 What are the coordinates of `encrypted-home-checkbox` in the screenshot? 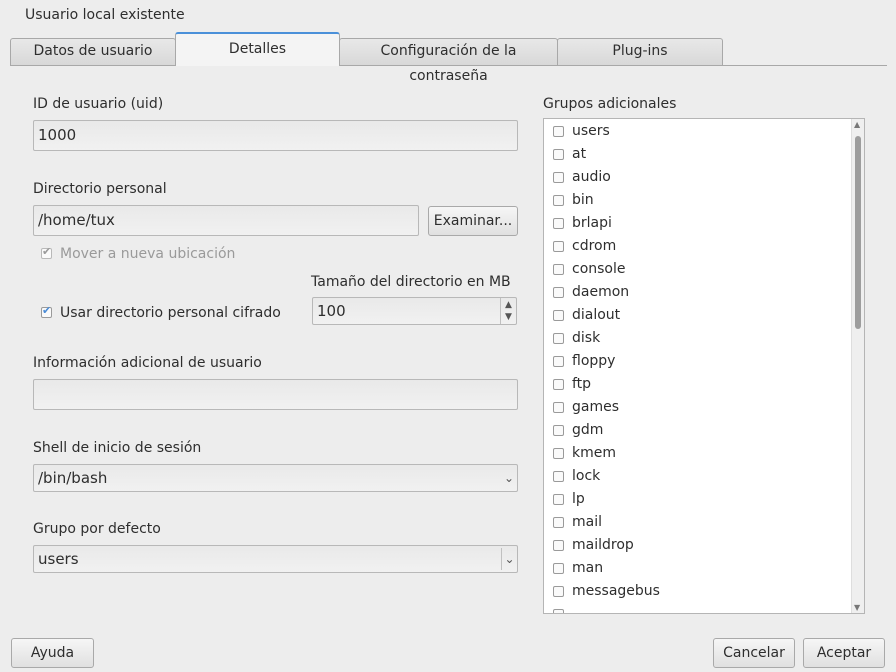 It's located at (46, 311).